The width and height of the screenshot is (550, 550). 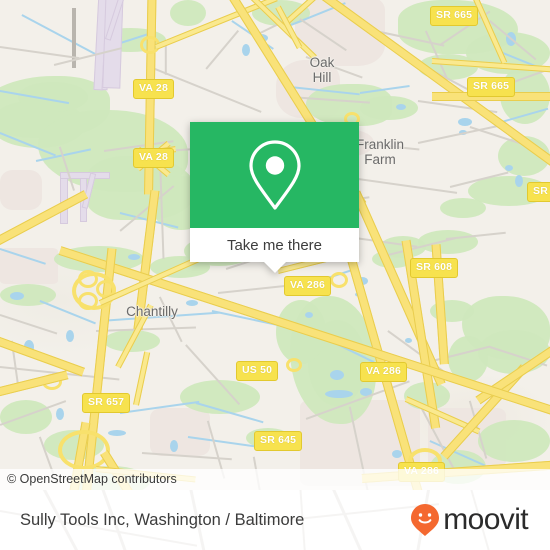 What do you see at coordinates (485, 519) in the screenshot?
I see `moovit-wordmark: moovit` at bounding box center [485, 519].